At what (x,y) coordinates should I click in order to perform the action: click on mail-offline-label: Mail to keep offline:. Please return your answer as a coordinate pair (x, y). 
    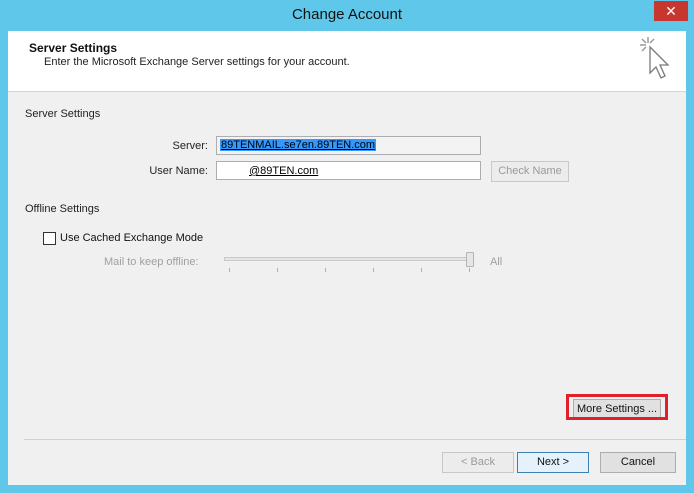
    Looking at the image, I should click on (151, 262).